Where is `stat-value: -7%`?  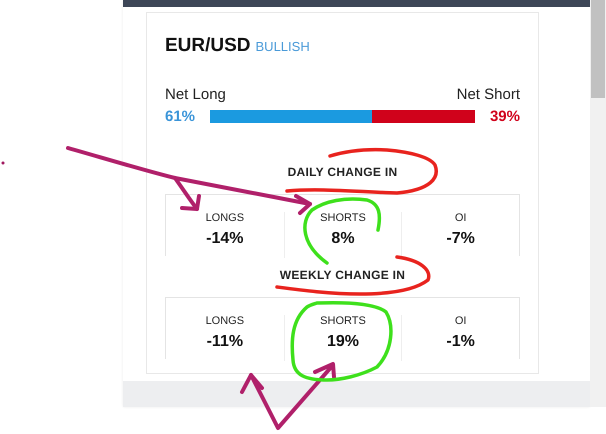
stat-value: -7% is located at coordinates (460, 239).